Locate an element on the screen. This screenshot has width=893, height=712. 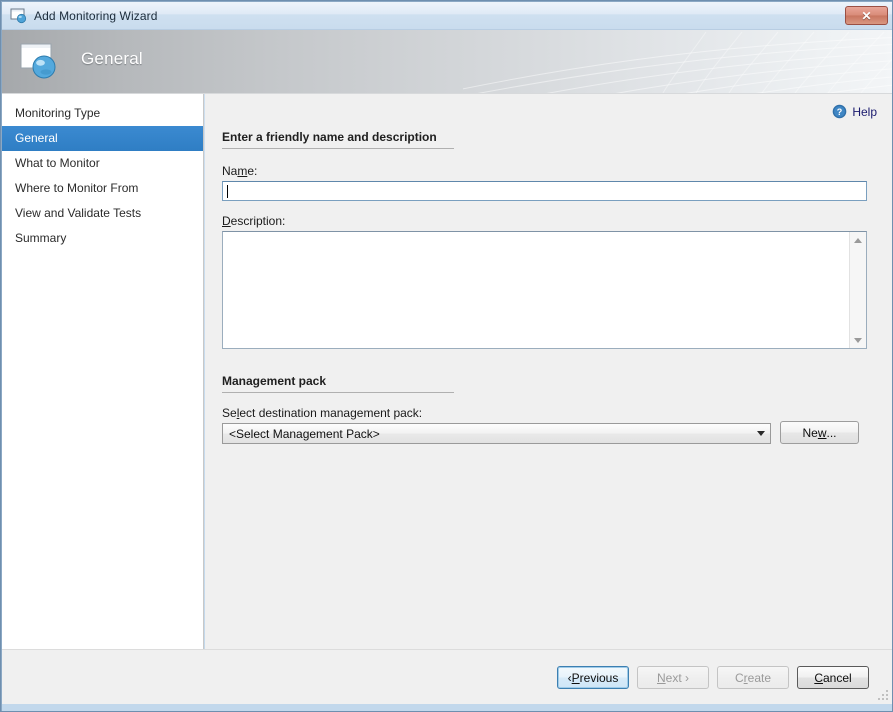
name-label: Name: is located at coordinates (239, 171).